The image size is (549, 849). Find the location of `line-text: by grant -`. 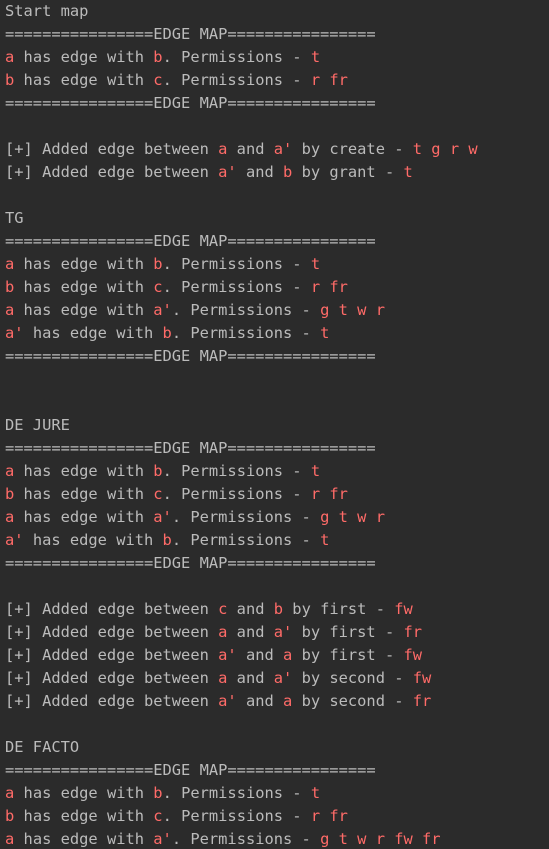

line-text: by grant - is located at coordinates (348, 172).